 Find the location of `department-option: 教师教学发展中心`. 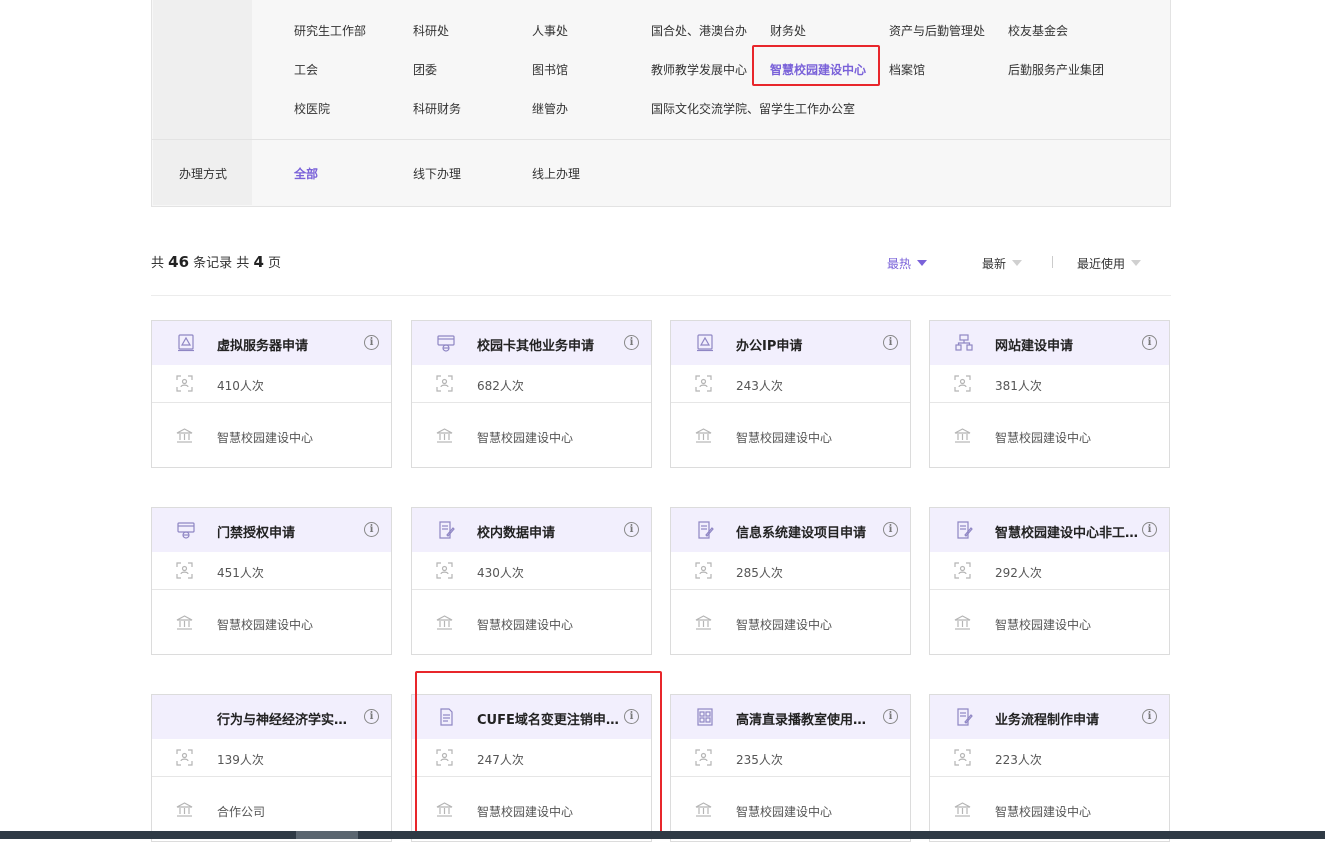

department-option: 教师教学发展中心 is located at coordinates (699, 69).